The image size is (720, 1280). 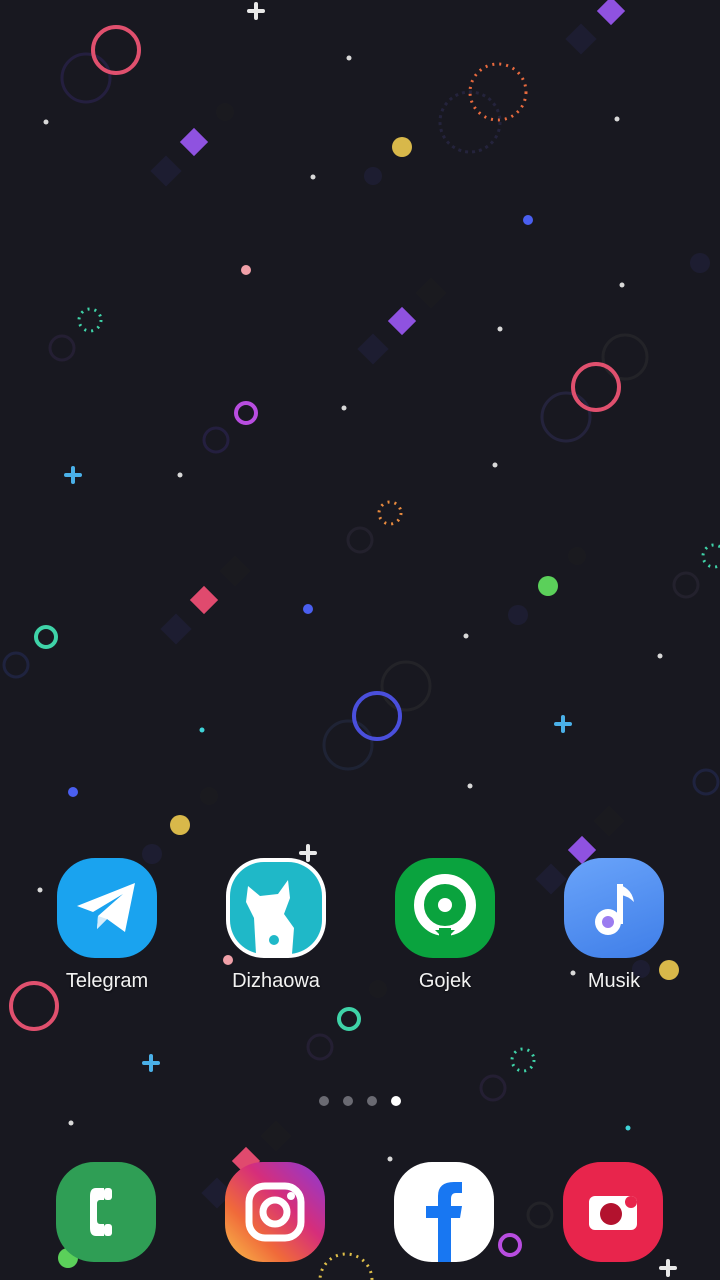 What do you see at coordinates (396, 1101) in the screenshot?
I see `page-dot-active` at bounding box center [396, 1101].